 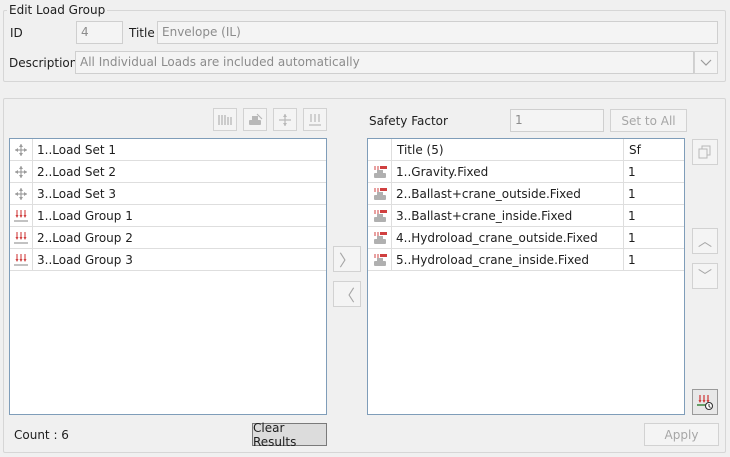 I want to click on description-dropdown-button, so click(x=706, y=62).